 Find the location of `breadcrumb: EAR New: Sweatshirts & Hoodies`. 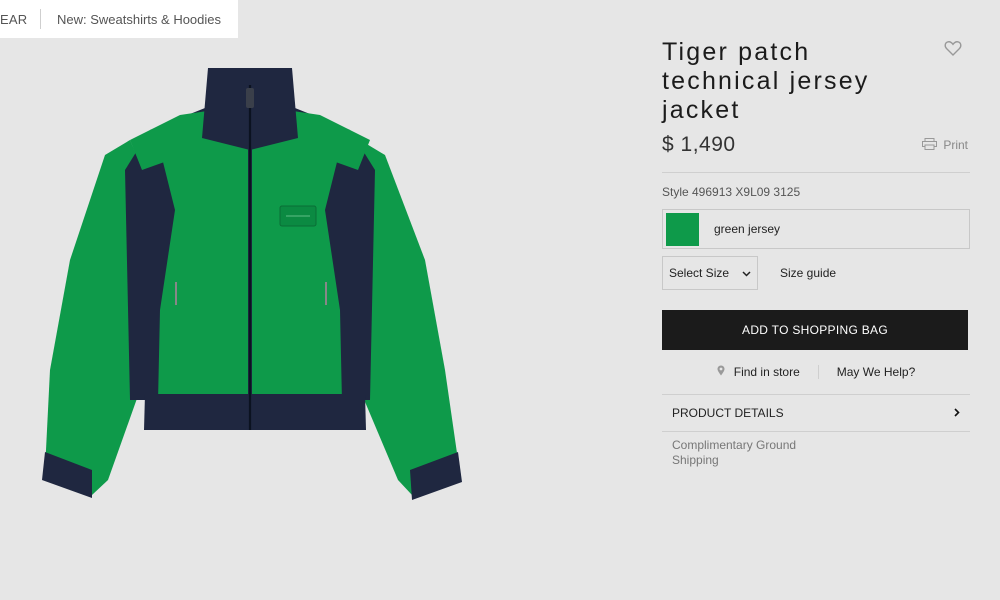

breadcrumb: EAR New: Sweatshirts & Hoodies is located at coordinates (119, 19).